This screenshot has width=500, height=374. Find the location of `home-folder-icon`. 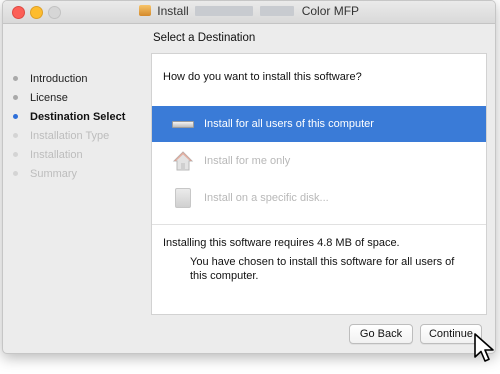

home-folder-icon is located at coordinates (183, 161).